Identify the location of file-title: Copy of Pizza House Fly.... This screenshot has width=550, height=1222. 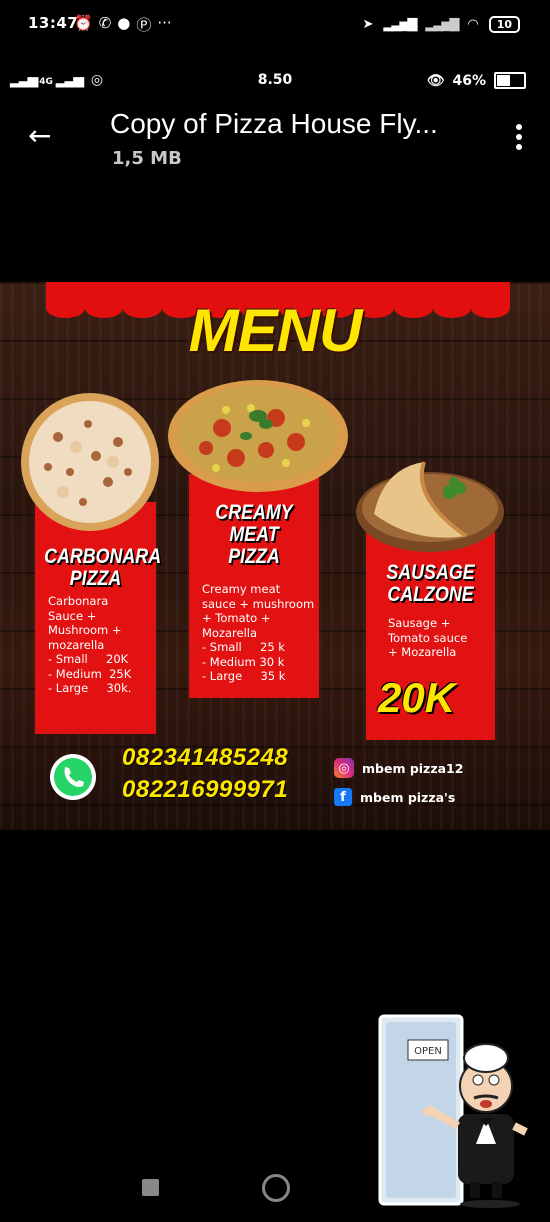
(274, 123).